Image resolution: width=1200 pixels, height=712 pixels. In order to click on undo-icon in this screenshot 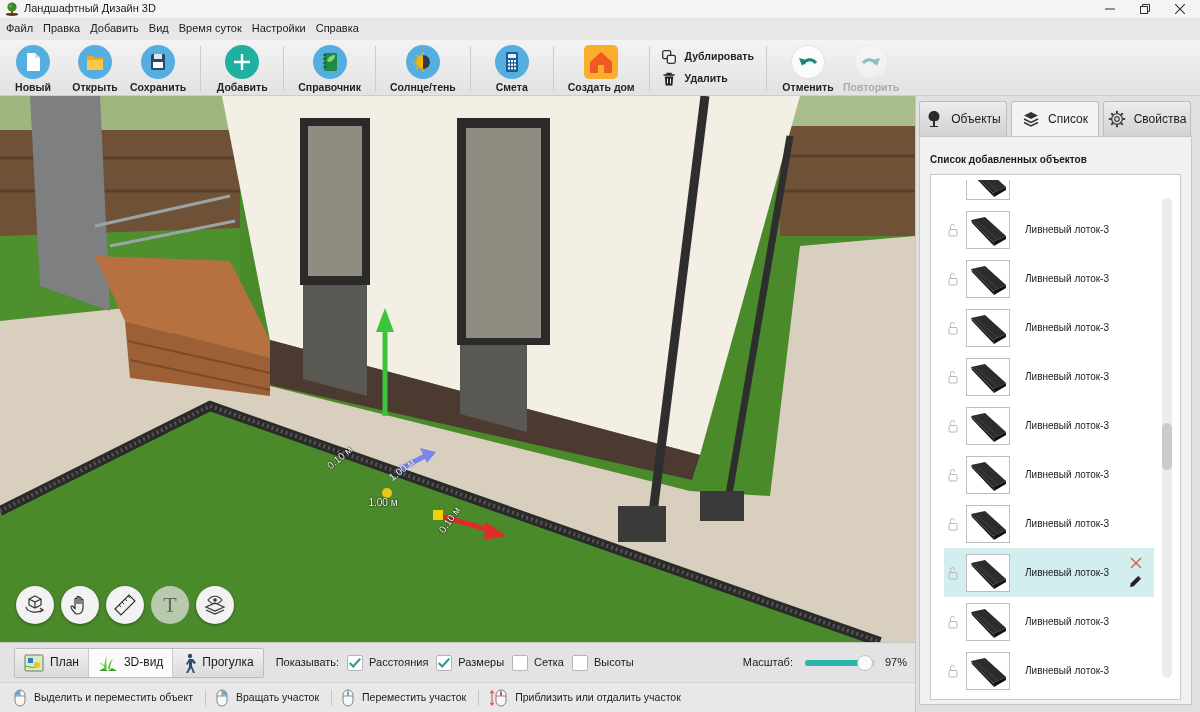, I will do `click(808, 62)`.